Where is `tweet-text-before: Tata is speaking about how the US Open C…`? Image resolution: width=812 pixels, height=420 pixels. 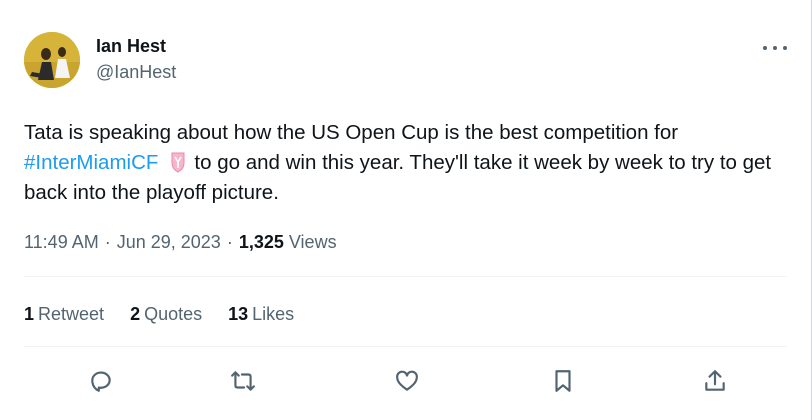
tweet-text-before: Tata is speaking about how the US Open C… is located at coordinates (351, 132).